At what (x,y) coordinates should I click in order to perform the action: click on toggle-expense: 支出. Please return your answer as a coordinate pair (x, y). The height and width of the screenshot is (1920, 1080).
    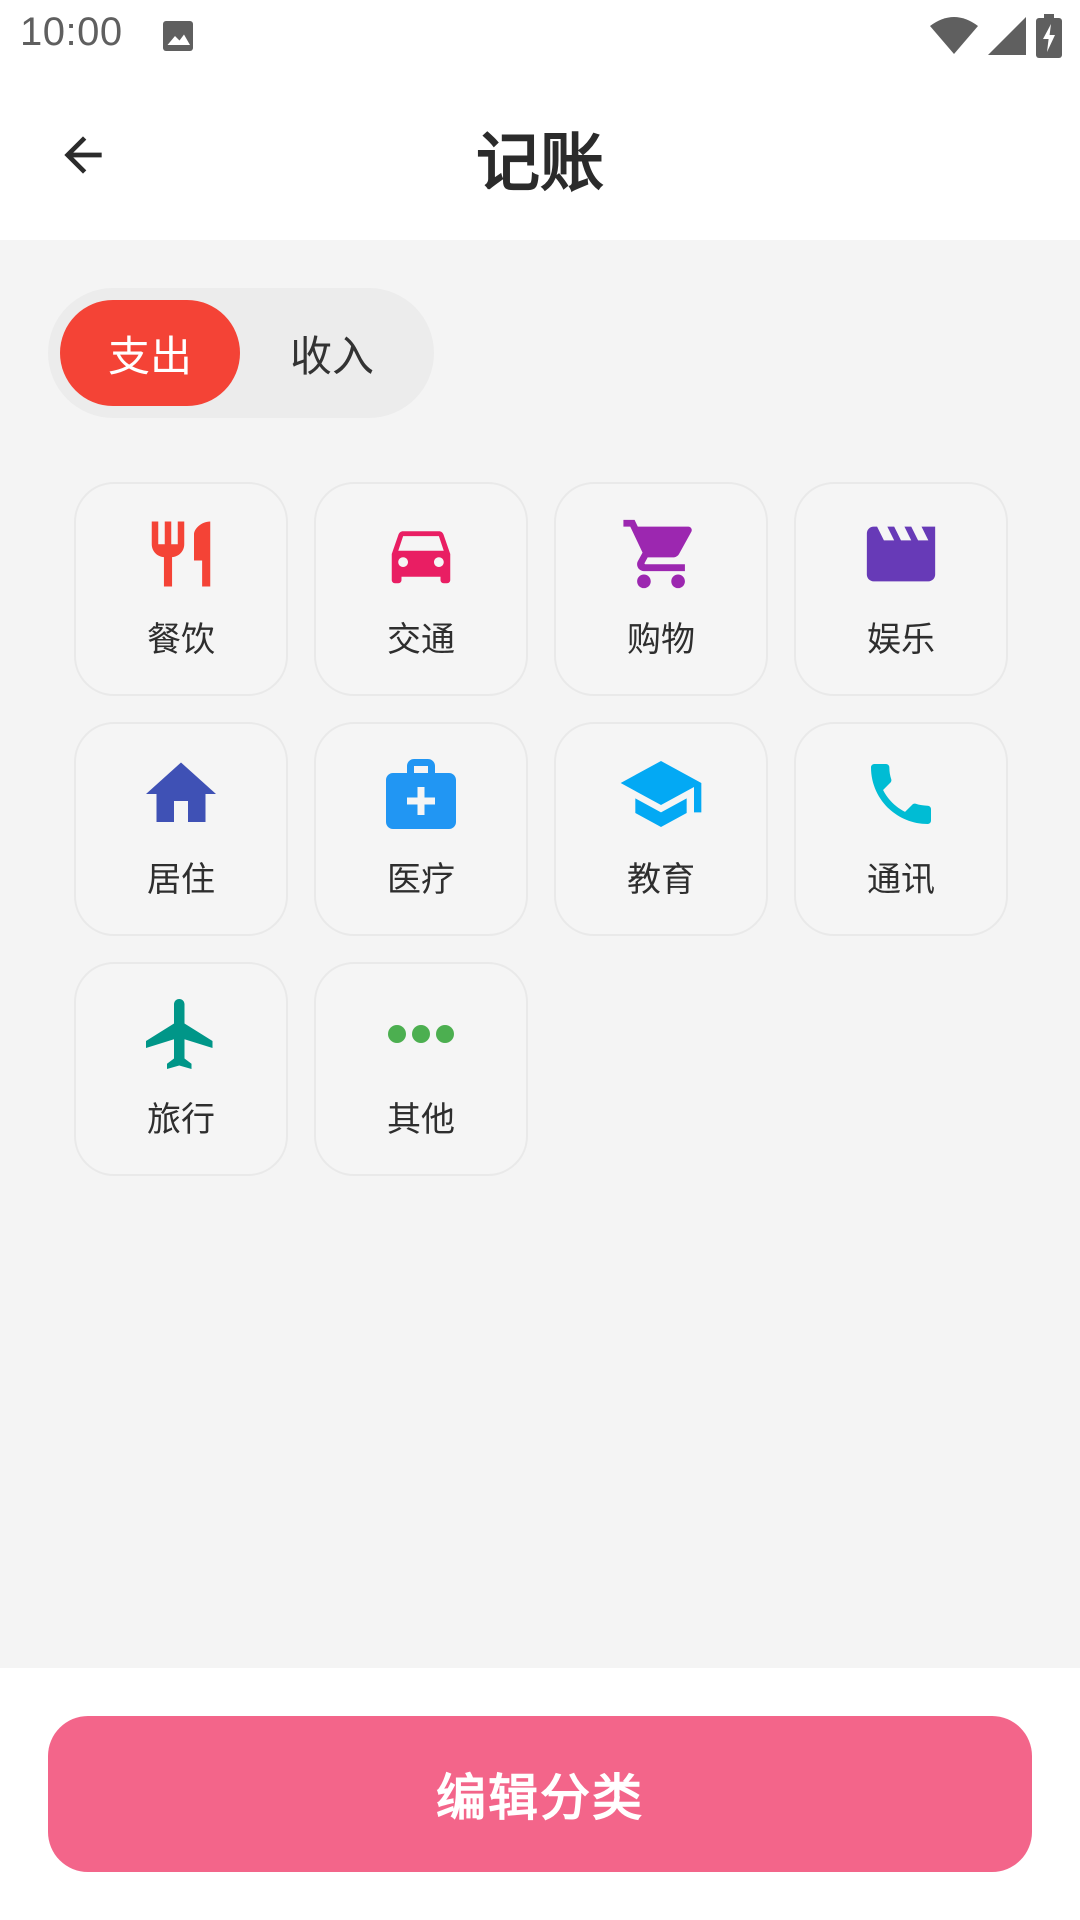
    Looking at the image, I should click on (150, 353).